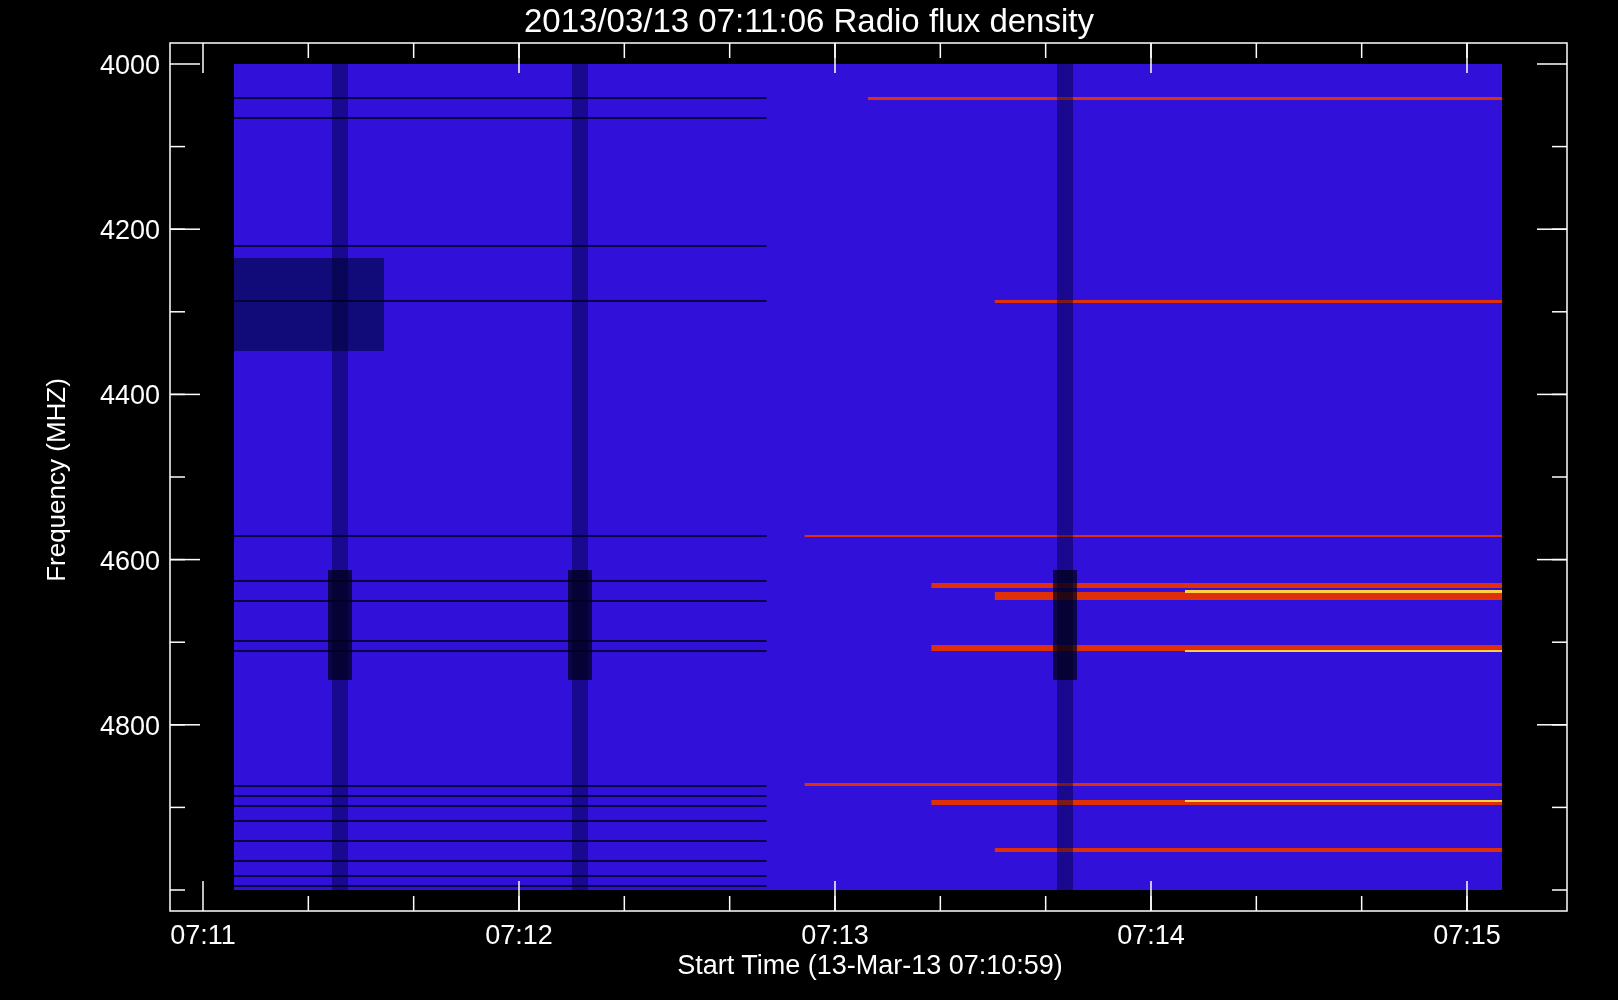  Describe the element at coordinates (1151, 935) in the screenshot. I see `x-tick-label: 07:14` at that location.